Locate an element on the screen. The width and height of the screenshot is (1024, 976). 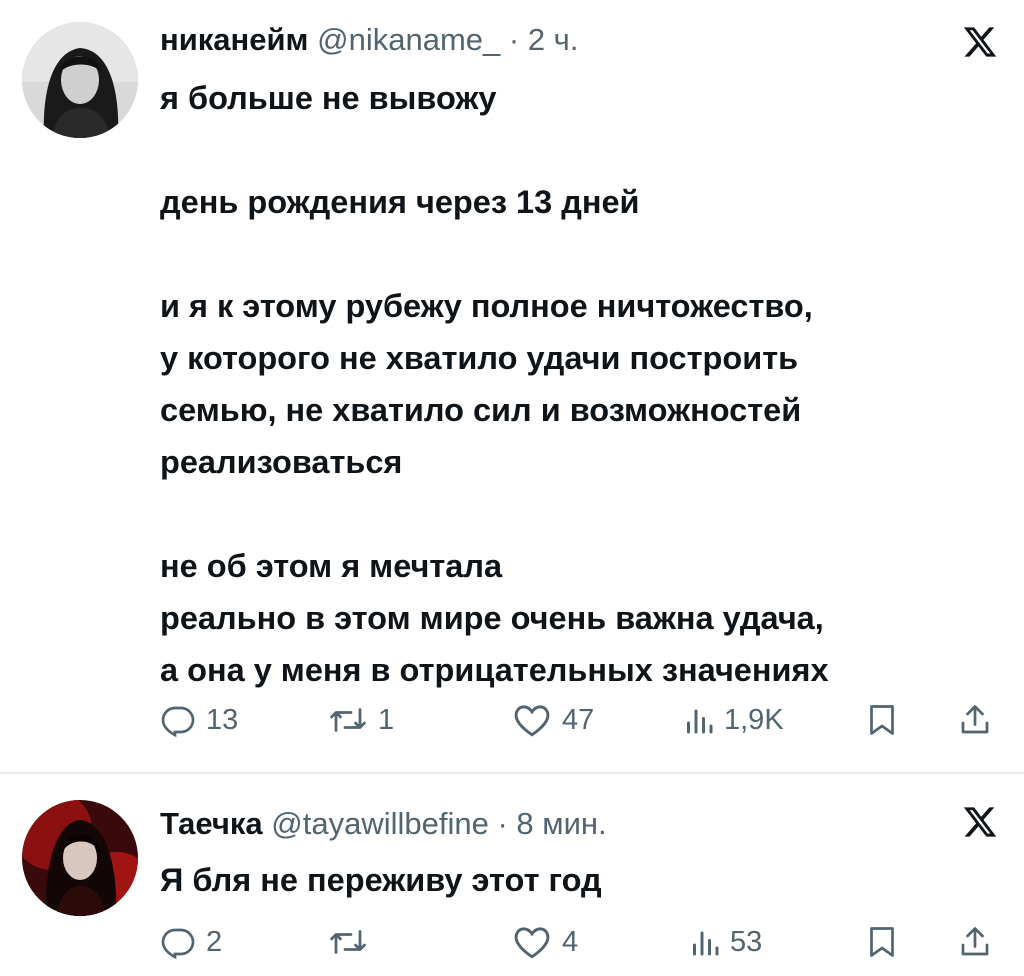
like-count: 4 is located at coordinates (570, 941).